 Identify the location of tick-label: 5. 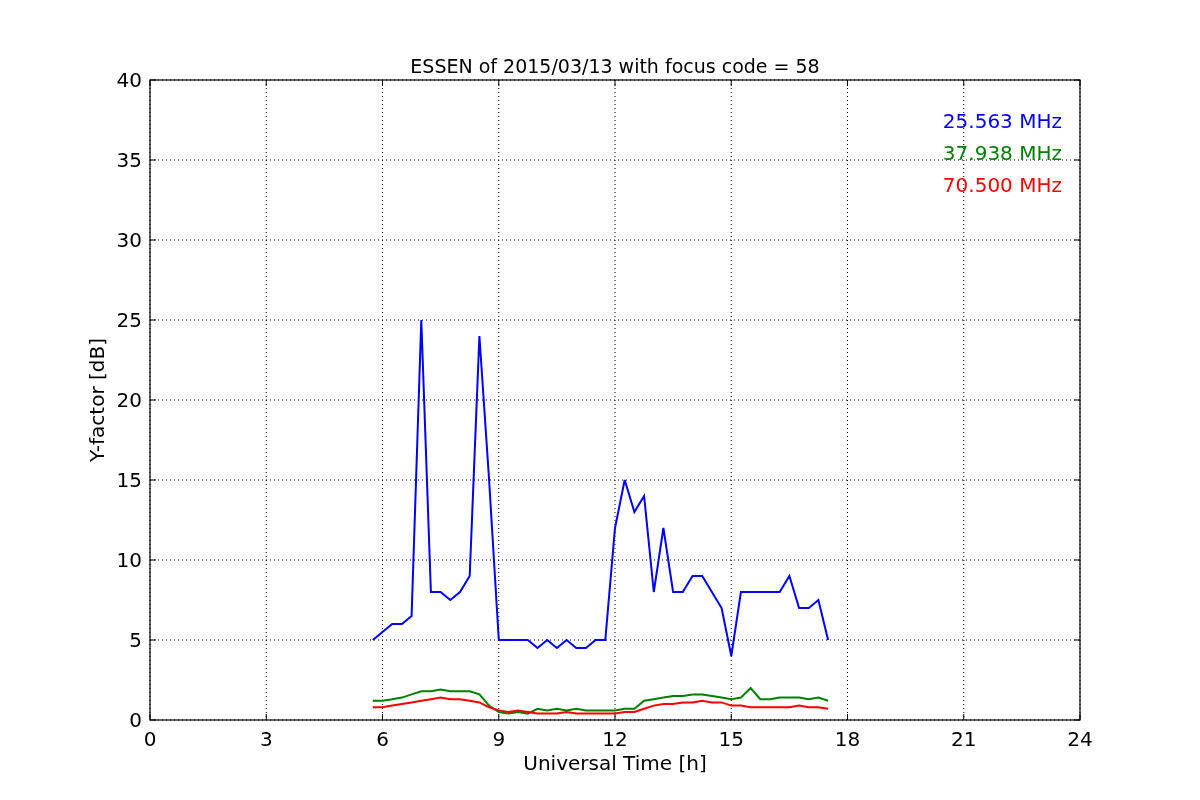
(135, 640).